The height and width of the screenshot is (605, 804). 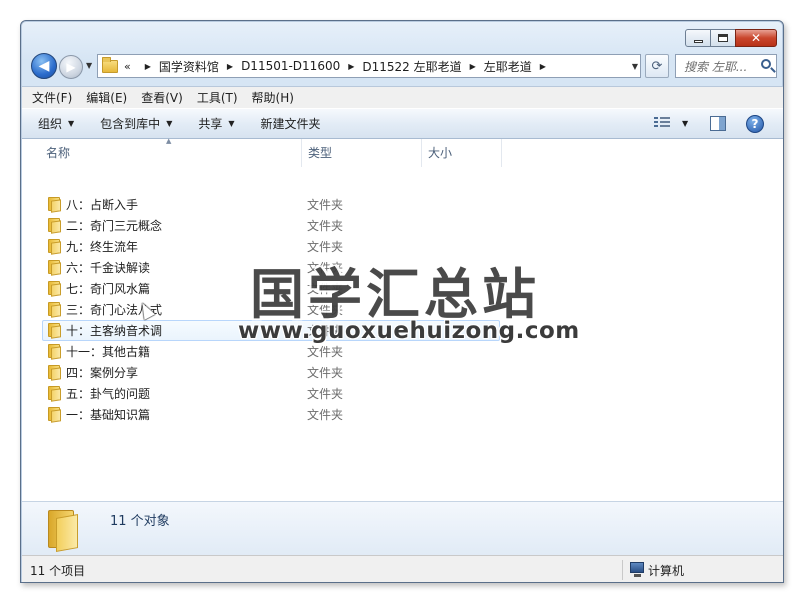 What do you see at coordinates (411, 66) in the screenshot?
I see `breadcrumb-item: D11522 左耶老道` at bounding box center [411, 66].